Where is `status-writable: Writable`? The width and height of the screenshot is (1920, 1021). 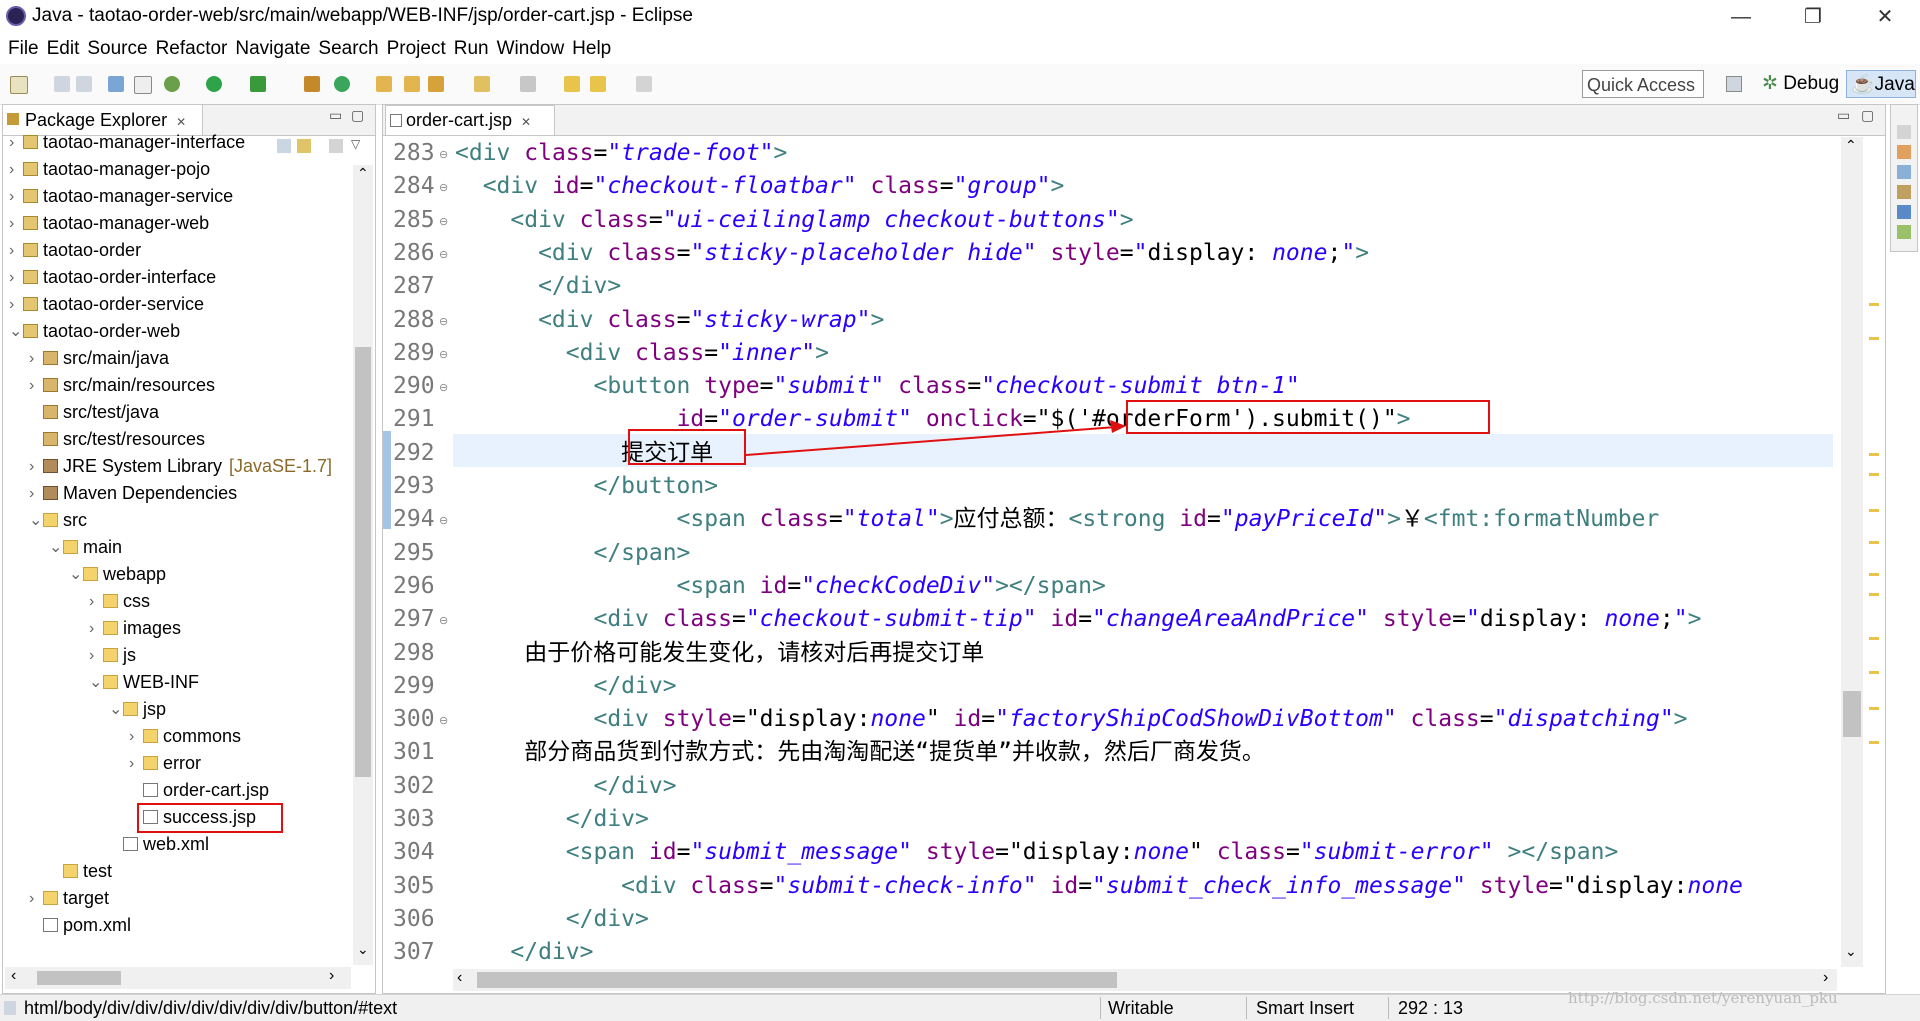 status-writable: Writable is located at coordinates (1141, 1008).